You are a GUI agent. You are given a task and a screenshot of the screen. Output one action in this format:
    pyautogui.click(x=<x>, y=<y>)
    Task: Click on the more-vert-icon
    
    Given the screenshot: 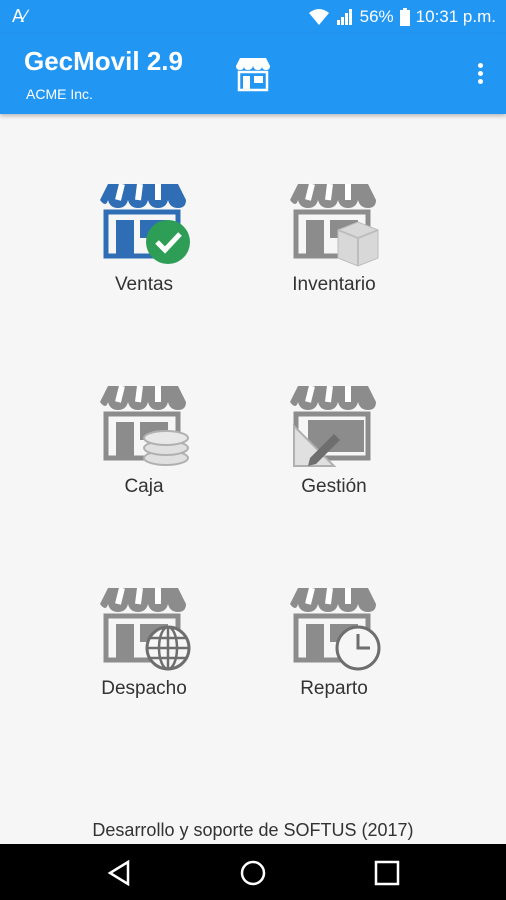 What is the action you would take?
    pyautogui.click(x=480, y=65)
    